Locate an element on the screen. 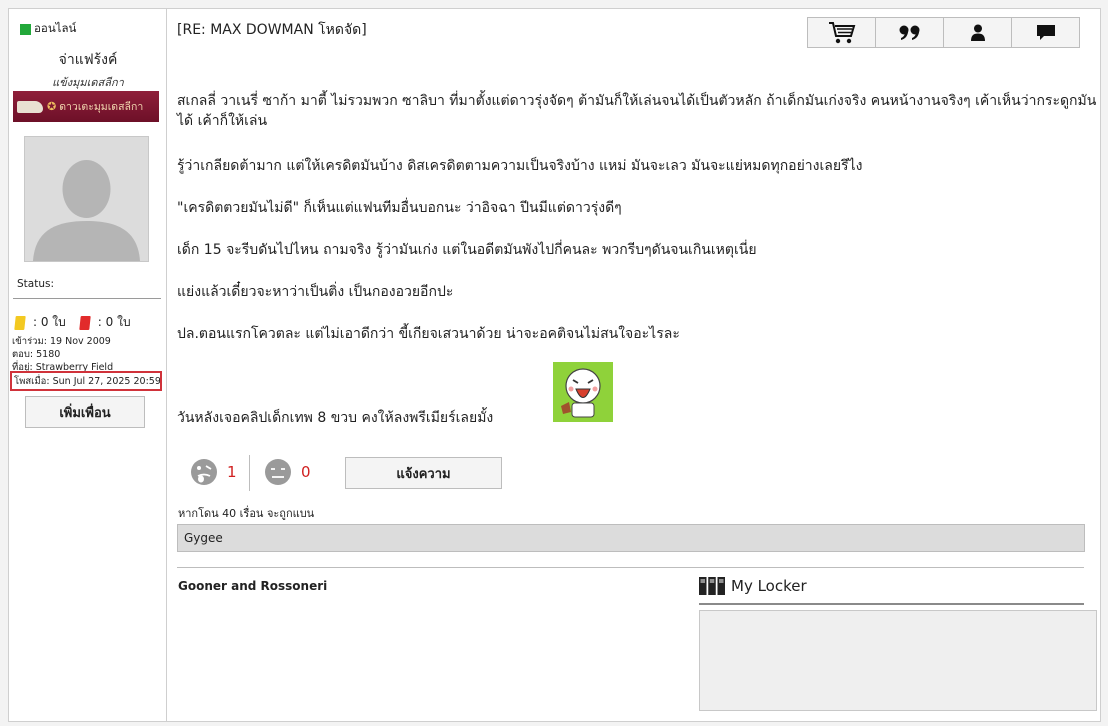 This screenshot has width=1108, height=726. dislike-count: 0 is located at coordinates (306, 472).